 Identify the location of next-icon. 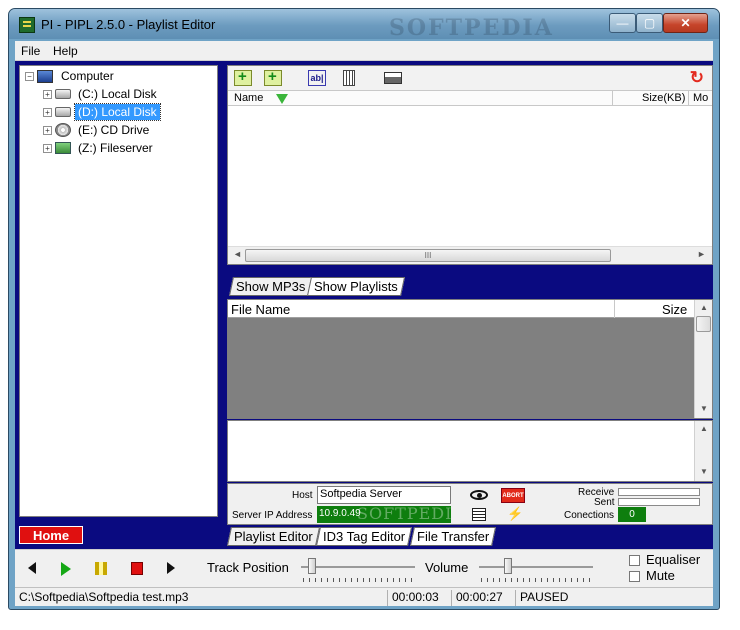
(171, 568).